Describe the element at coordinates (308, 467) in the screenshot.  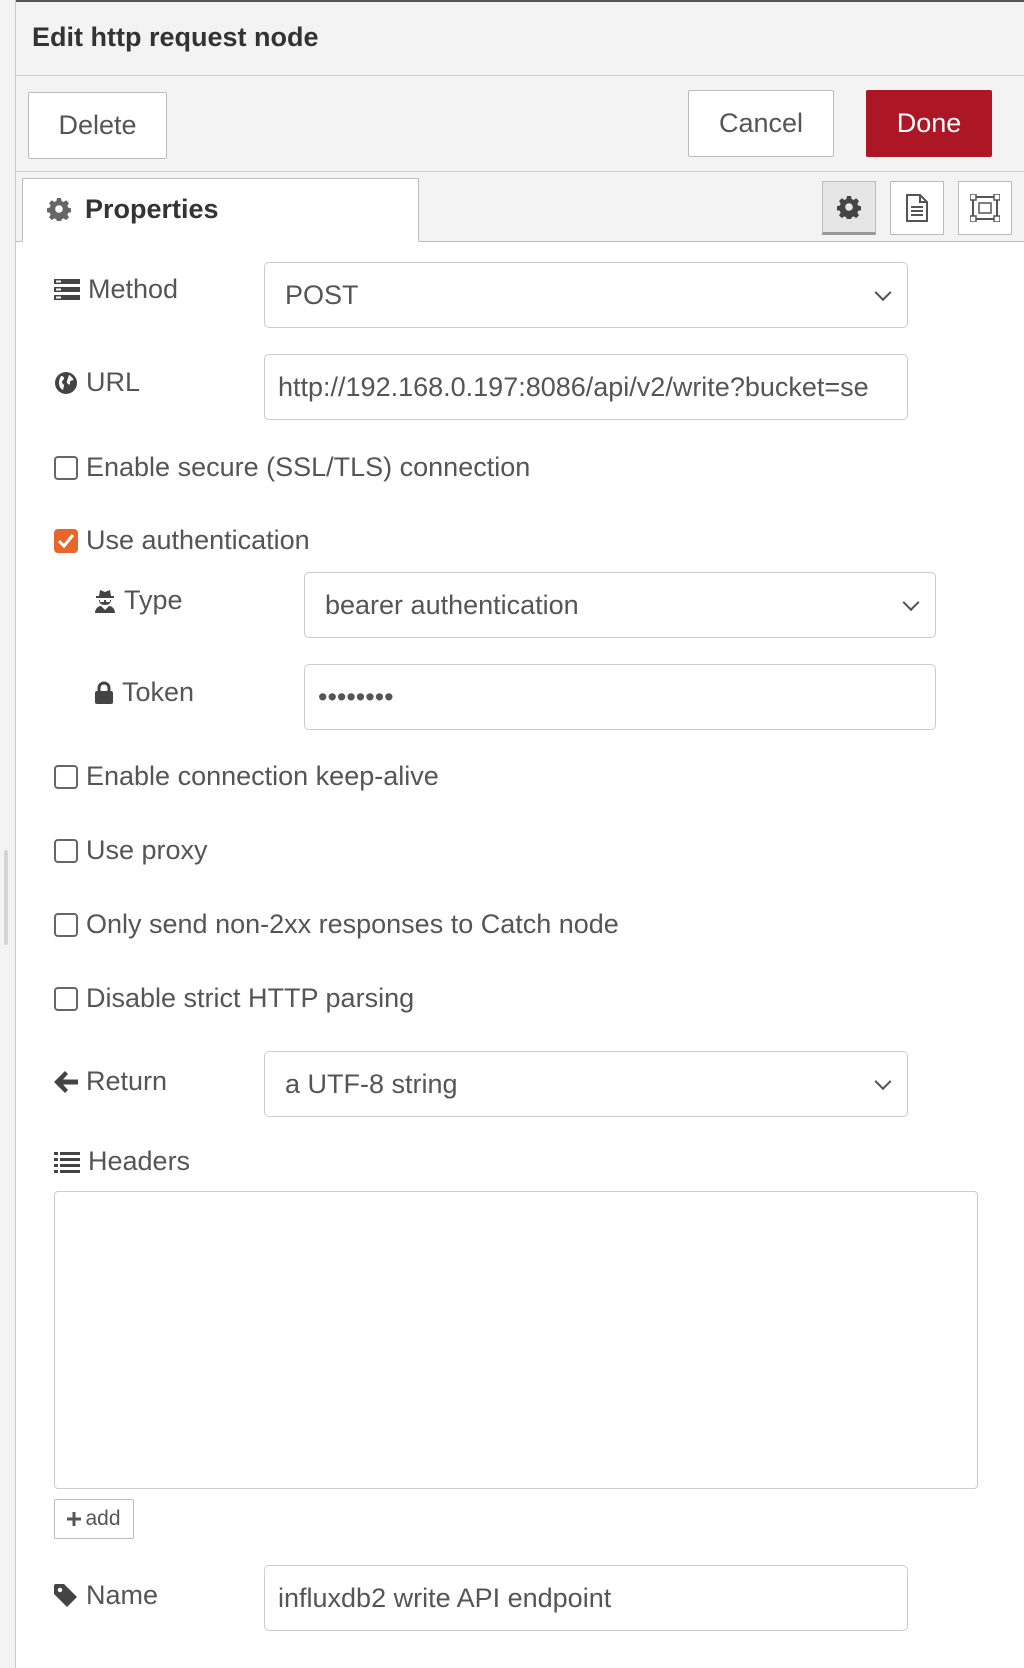
I see `ssl-label: Enable secure (SSL/TLS) connection` at that location.